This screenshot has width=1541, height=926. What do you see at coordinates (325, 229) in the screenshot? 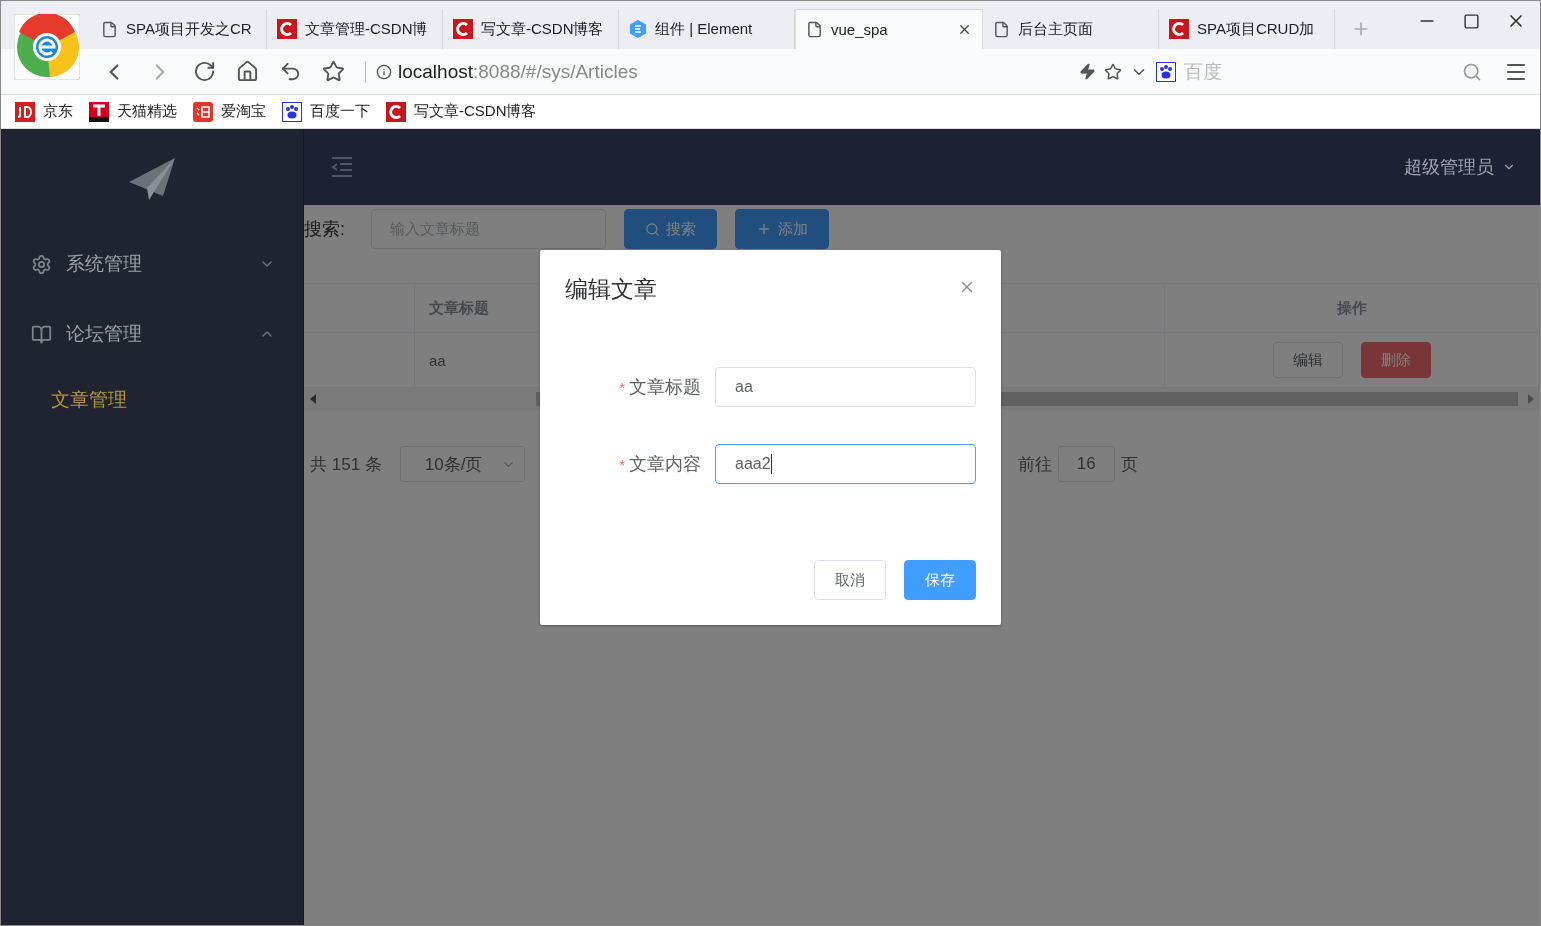
I see `search-label: 搜索:` at bounding box center [325, 229].